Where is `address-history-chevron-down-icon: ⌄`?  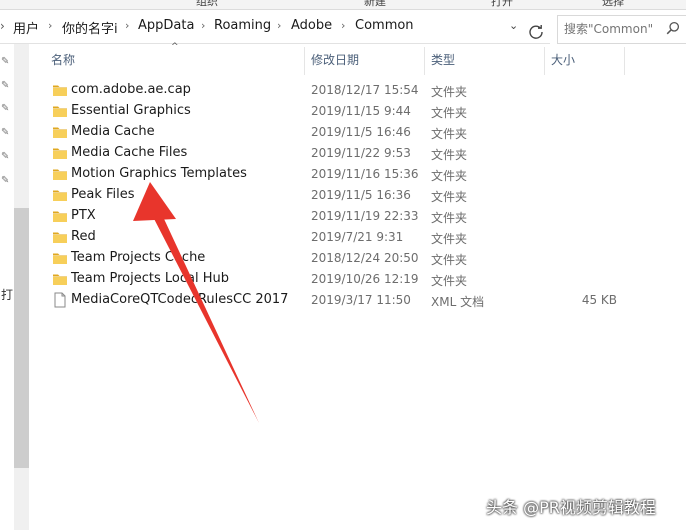
address-history-chevron-down-icon: ⌄ is located at coordinates (513, 25).